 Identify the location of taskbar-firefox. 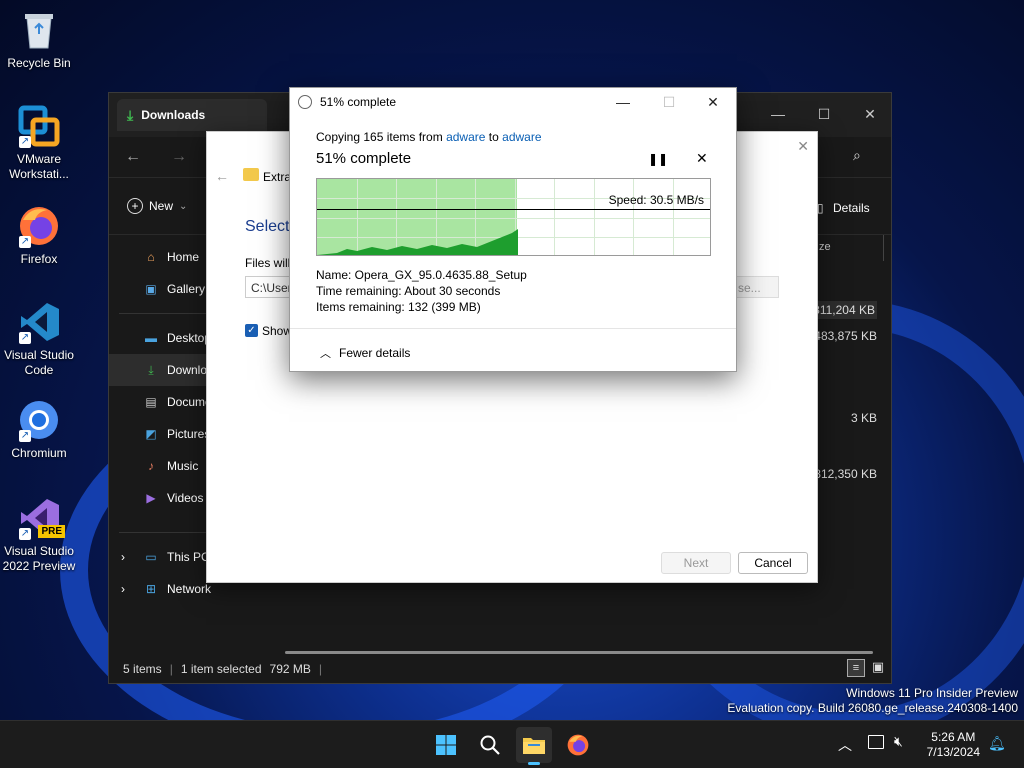
(578, 745).